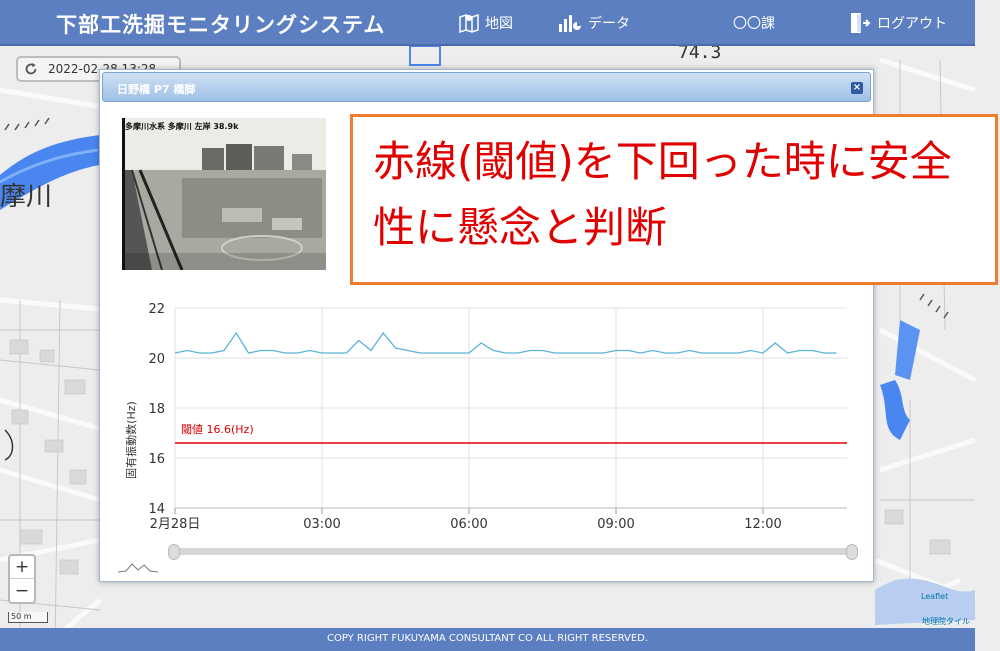  I want to click on map-scale: 50 m, so click(28, 617).